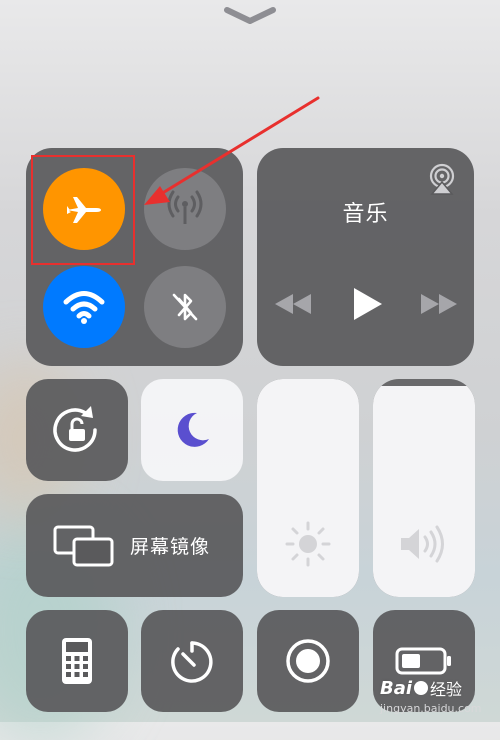 Image resolution: width=500 pixels, height=740 pixels. I want to click on airplay-icon, so click(442, 179).